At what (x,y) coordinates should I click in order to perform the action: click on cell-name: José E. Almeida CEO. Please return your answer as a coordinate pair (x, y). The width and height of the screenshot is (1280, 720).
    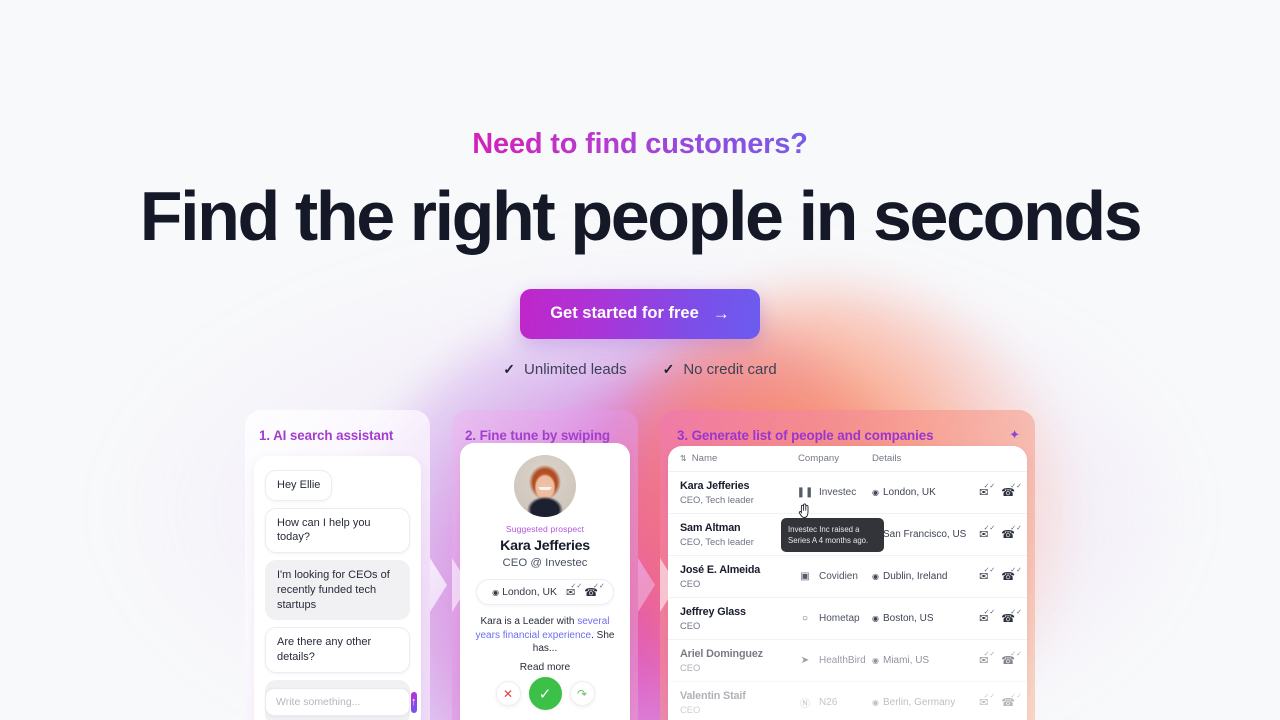
    Looking at the image, I should click on (739, 576).